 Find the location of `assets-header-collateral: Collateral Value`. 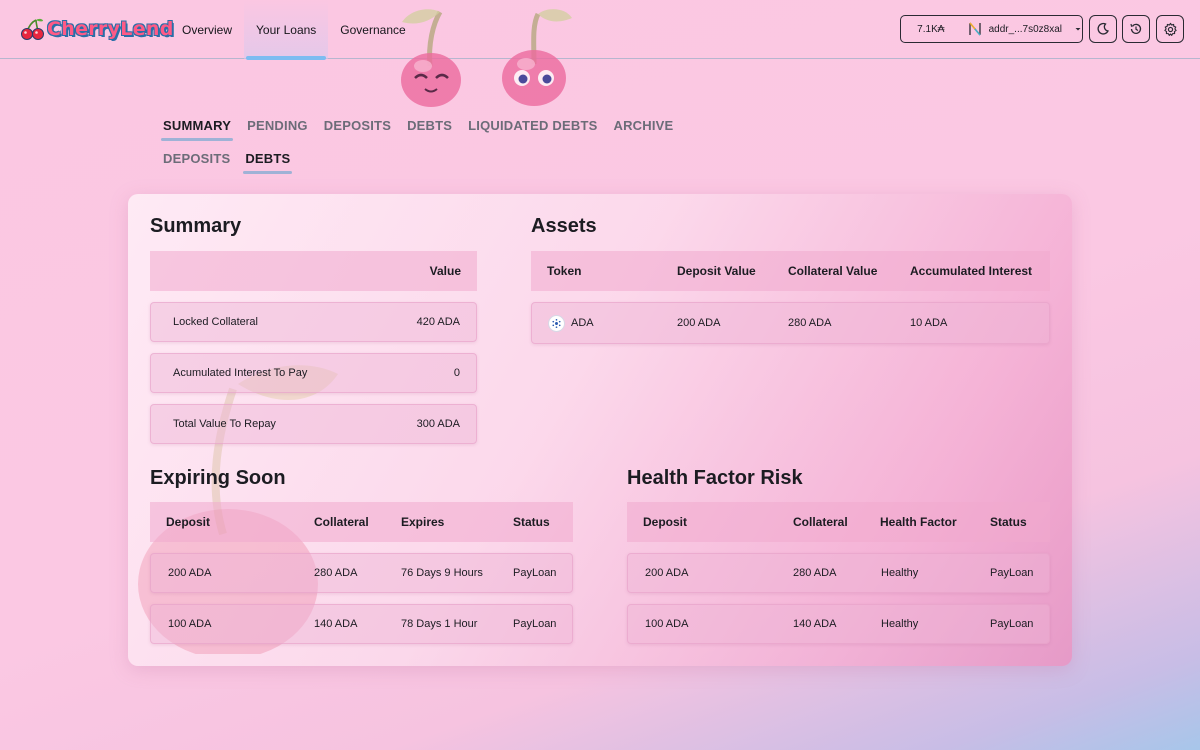

assets-header-collateral: Collateral Value is located at coordinates (833, 271).